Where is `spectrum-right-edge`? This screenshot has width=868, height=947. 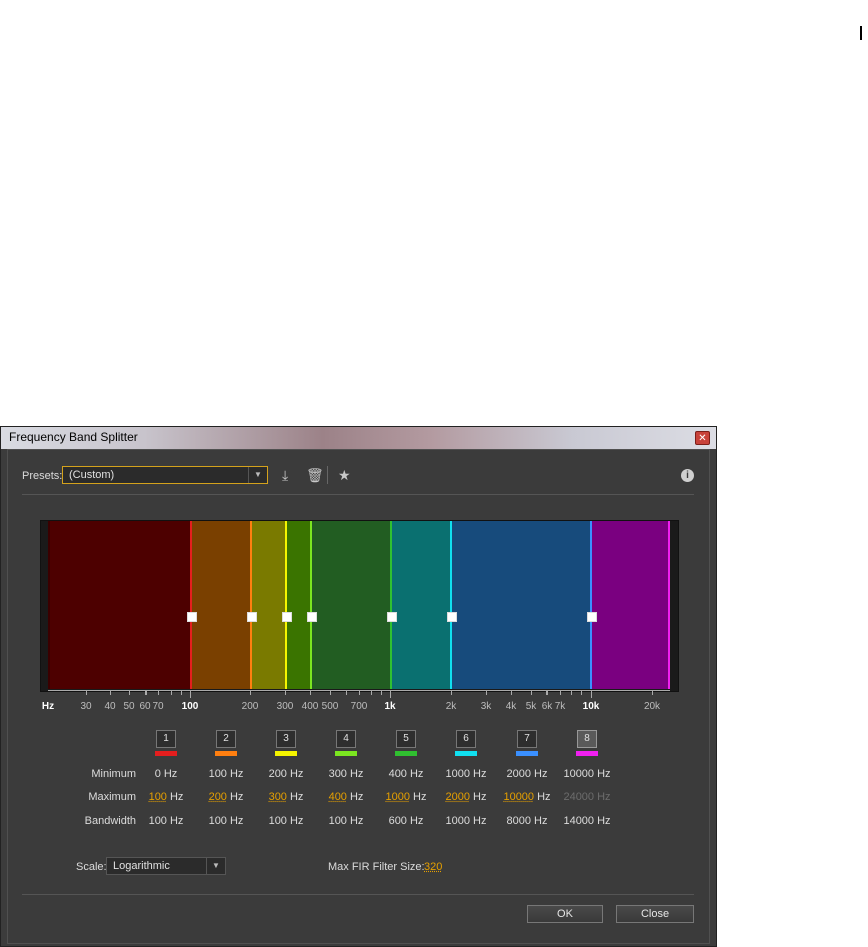
spectrum-right-edge is located at coordinates (669, 605).